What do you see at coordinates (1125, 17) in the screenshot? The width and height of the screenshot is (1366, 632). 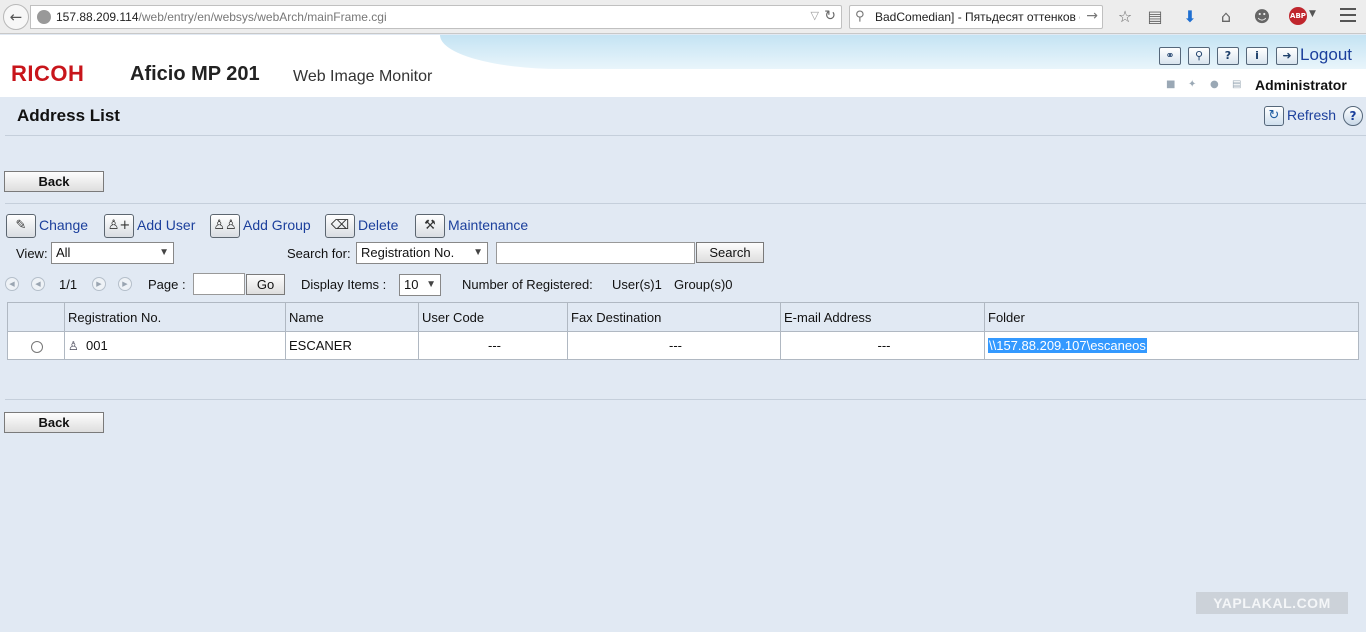 I see `bookmark-star-icon: ☆` at bounding box center [1125, 17].